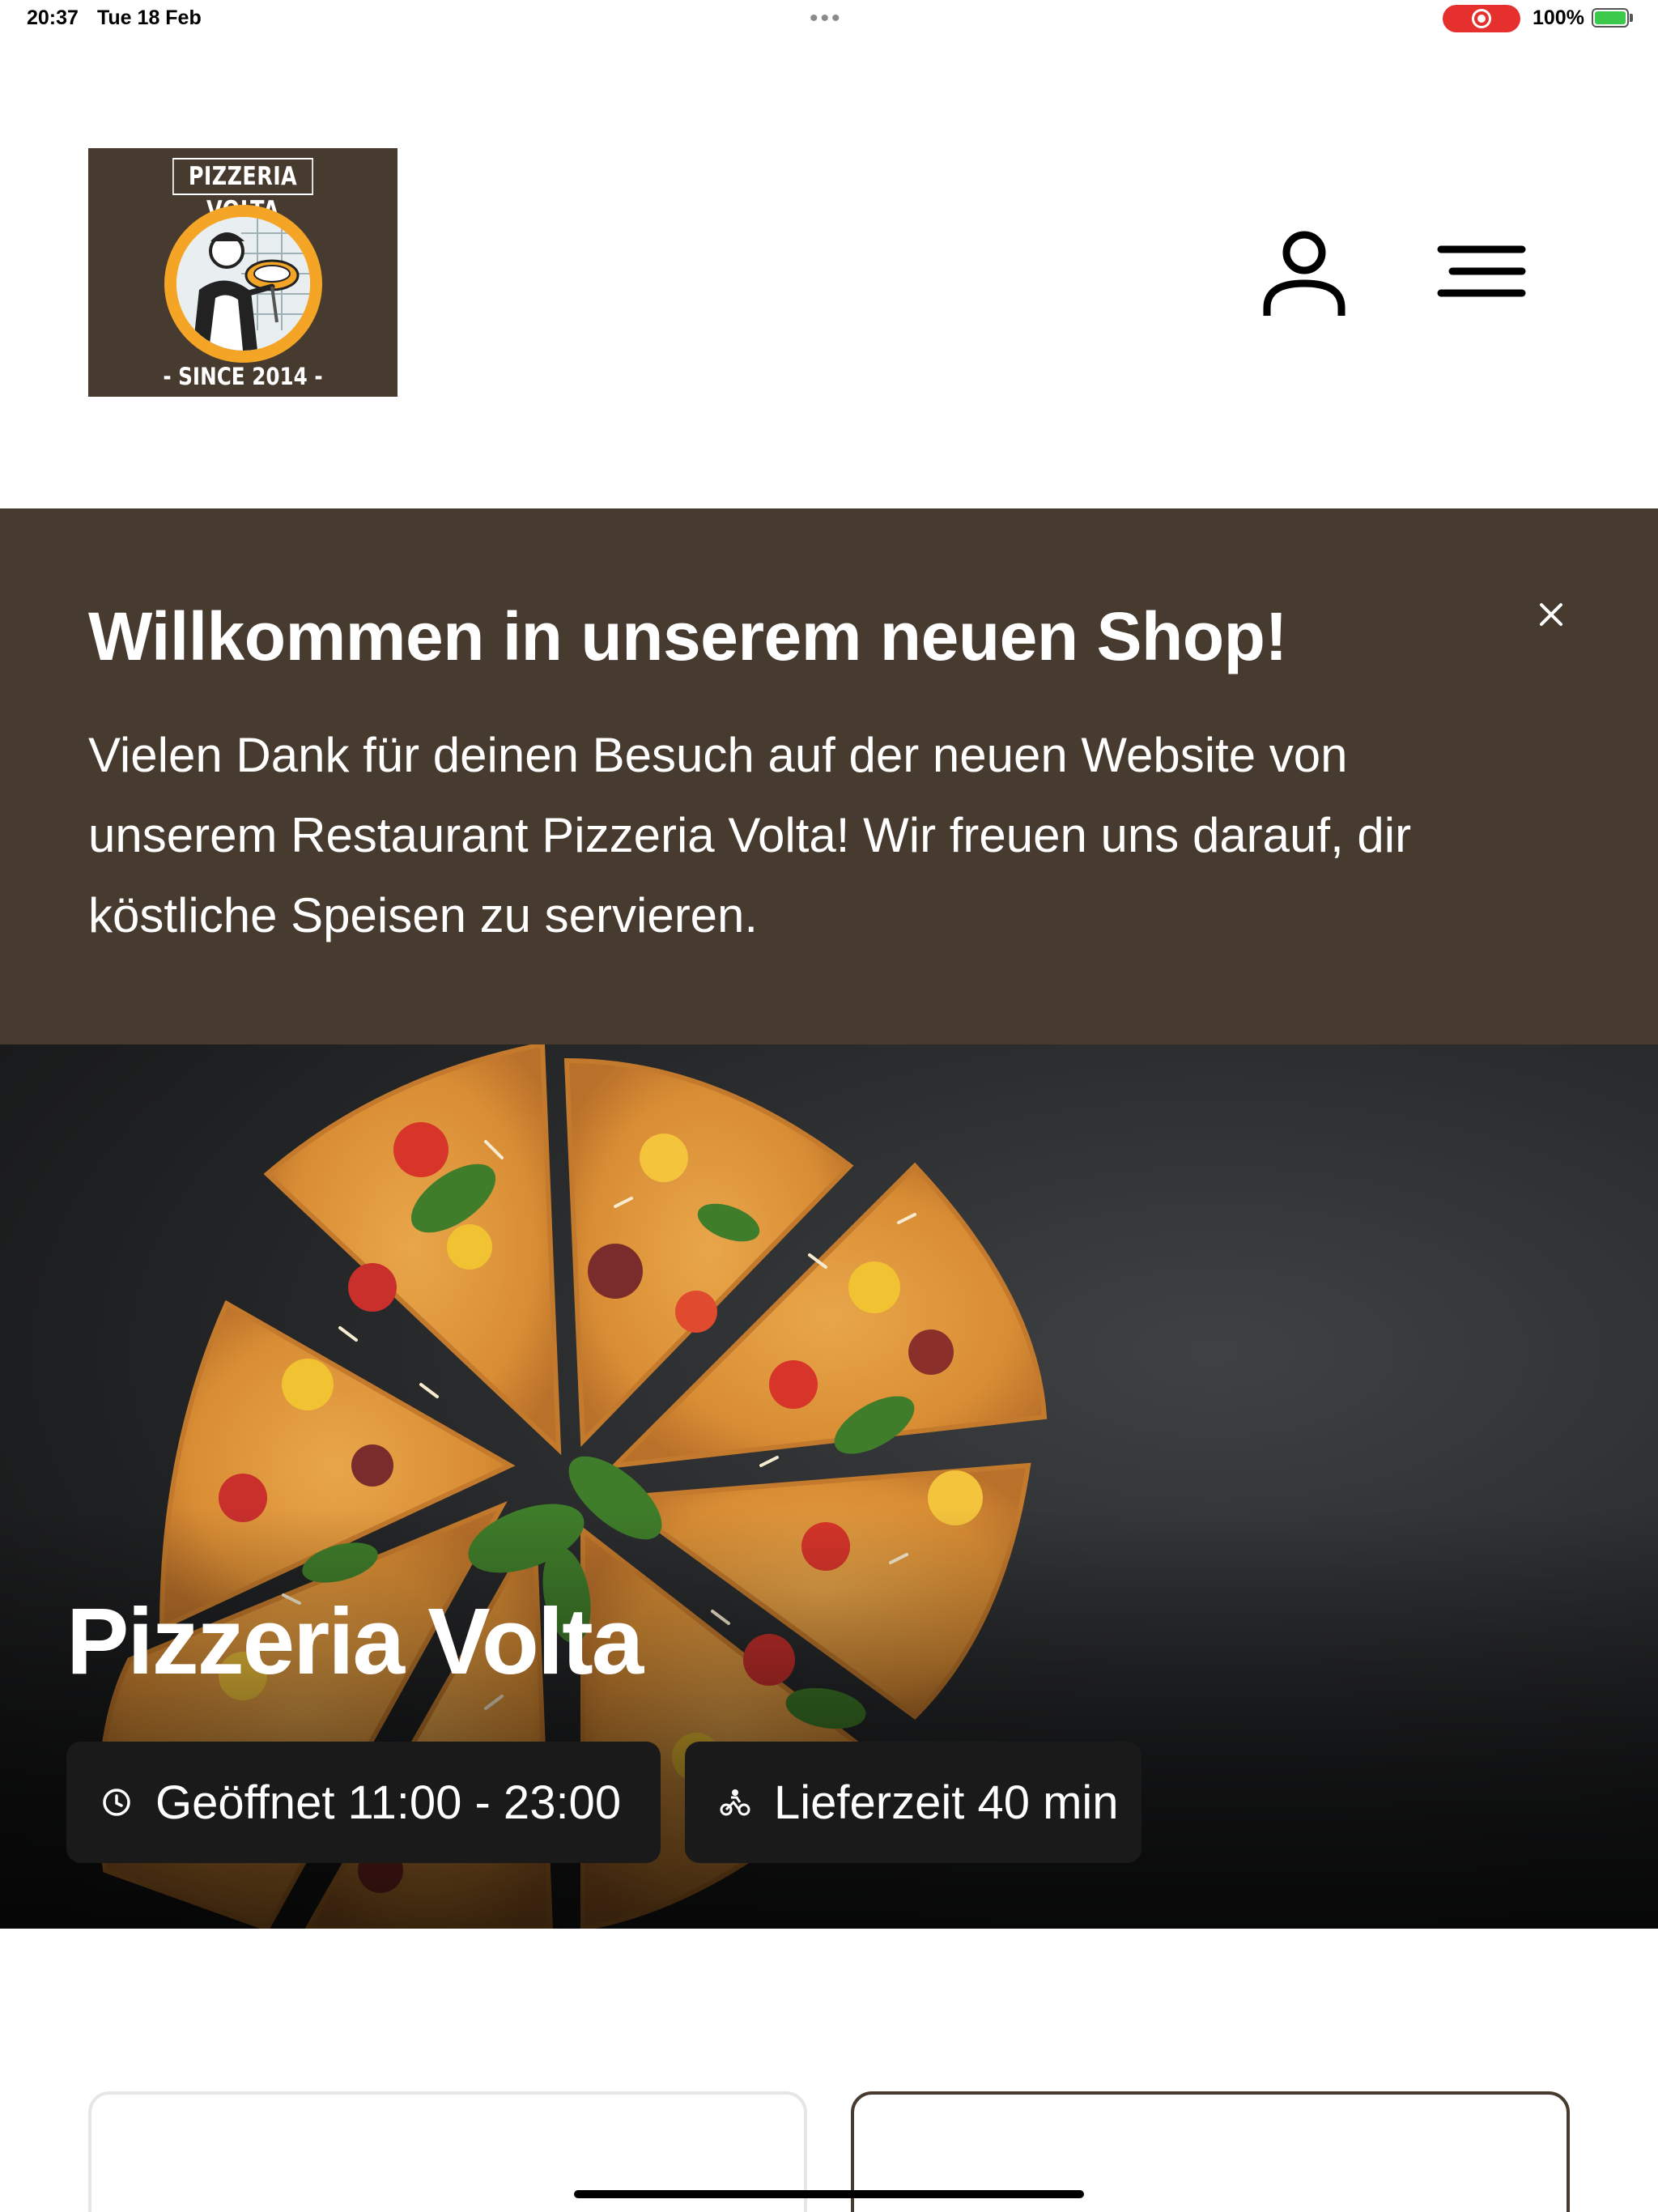  I want to click on menu-button, so click(1482, 272).